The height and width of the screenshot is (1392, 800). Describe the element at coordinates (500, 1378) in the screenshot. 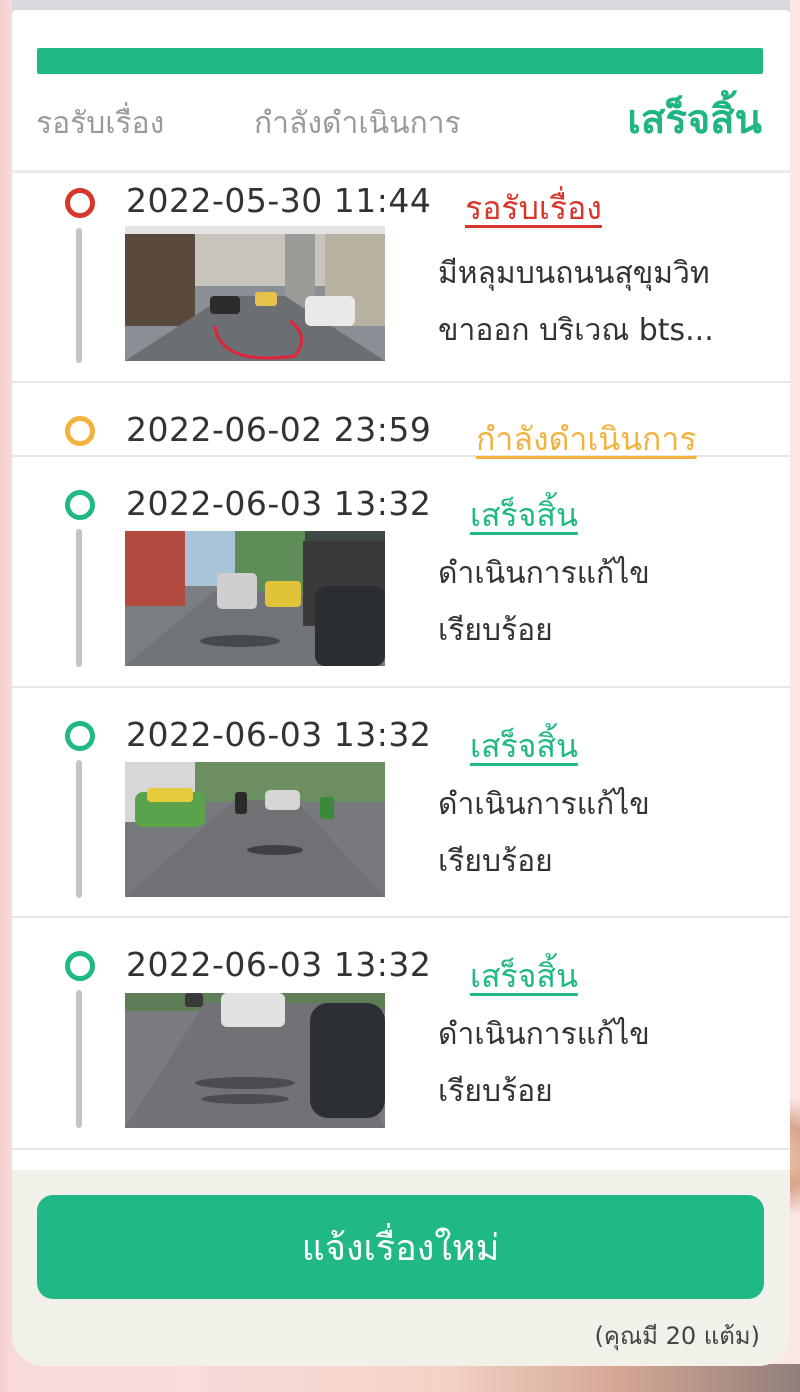

I see `background-decoration-bottom` at that location.